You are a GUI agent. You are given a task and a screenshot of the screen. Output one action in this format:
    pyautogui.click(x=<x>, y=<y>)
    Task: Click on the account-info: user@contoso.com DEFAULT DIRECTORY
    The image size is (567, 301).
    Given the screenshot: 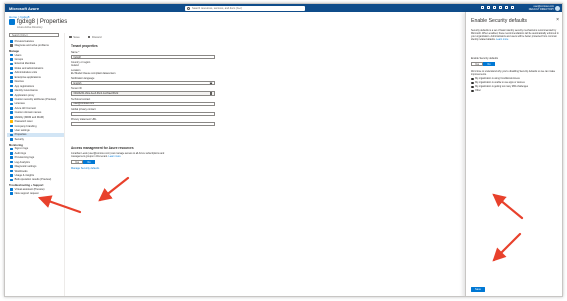 What is the action you would take?
    pyautogui.click(x=541, y=8)
    